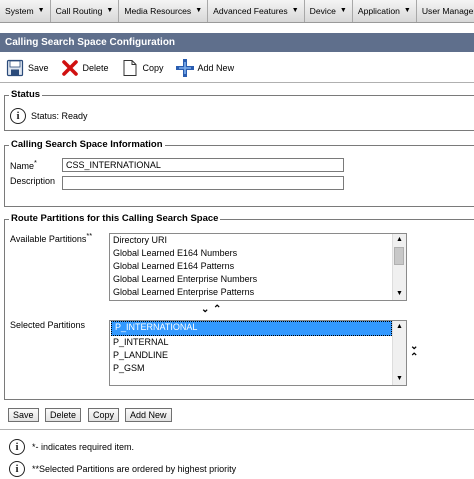 The height and width of the screenshot is (479, 474). I want to click on list-item: Global Learned Enterprise Numbers, so click(258, 279).